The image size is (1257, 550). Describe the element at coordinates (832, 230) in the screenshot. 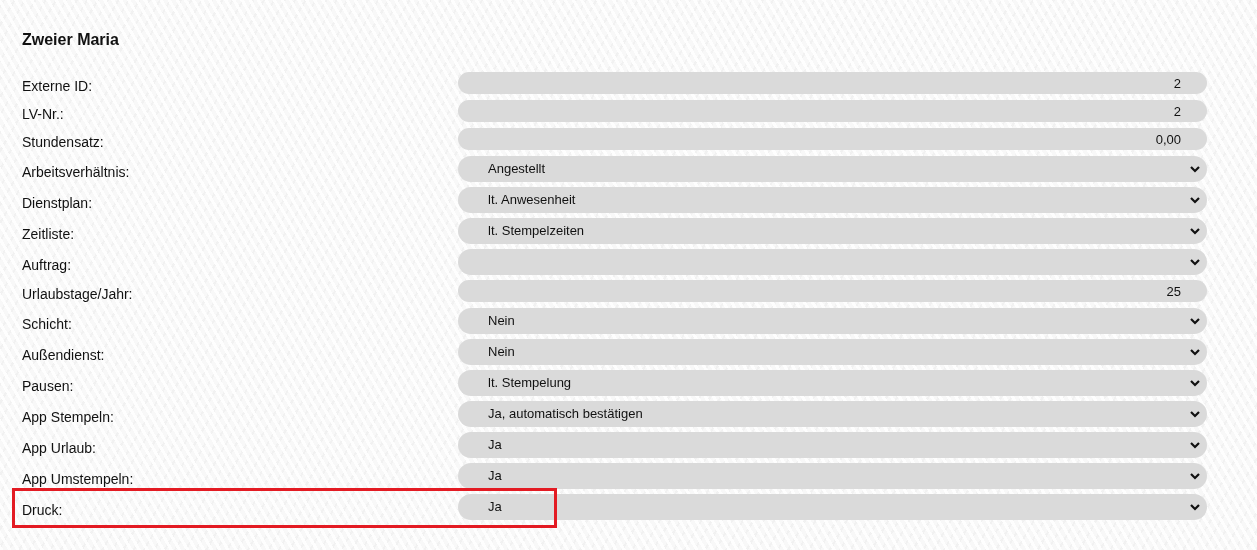

I see `dropdown: lt. Stempelzeiten` at that location.